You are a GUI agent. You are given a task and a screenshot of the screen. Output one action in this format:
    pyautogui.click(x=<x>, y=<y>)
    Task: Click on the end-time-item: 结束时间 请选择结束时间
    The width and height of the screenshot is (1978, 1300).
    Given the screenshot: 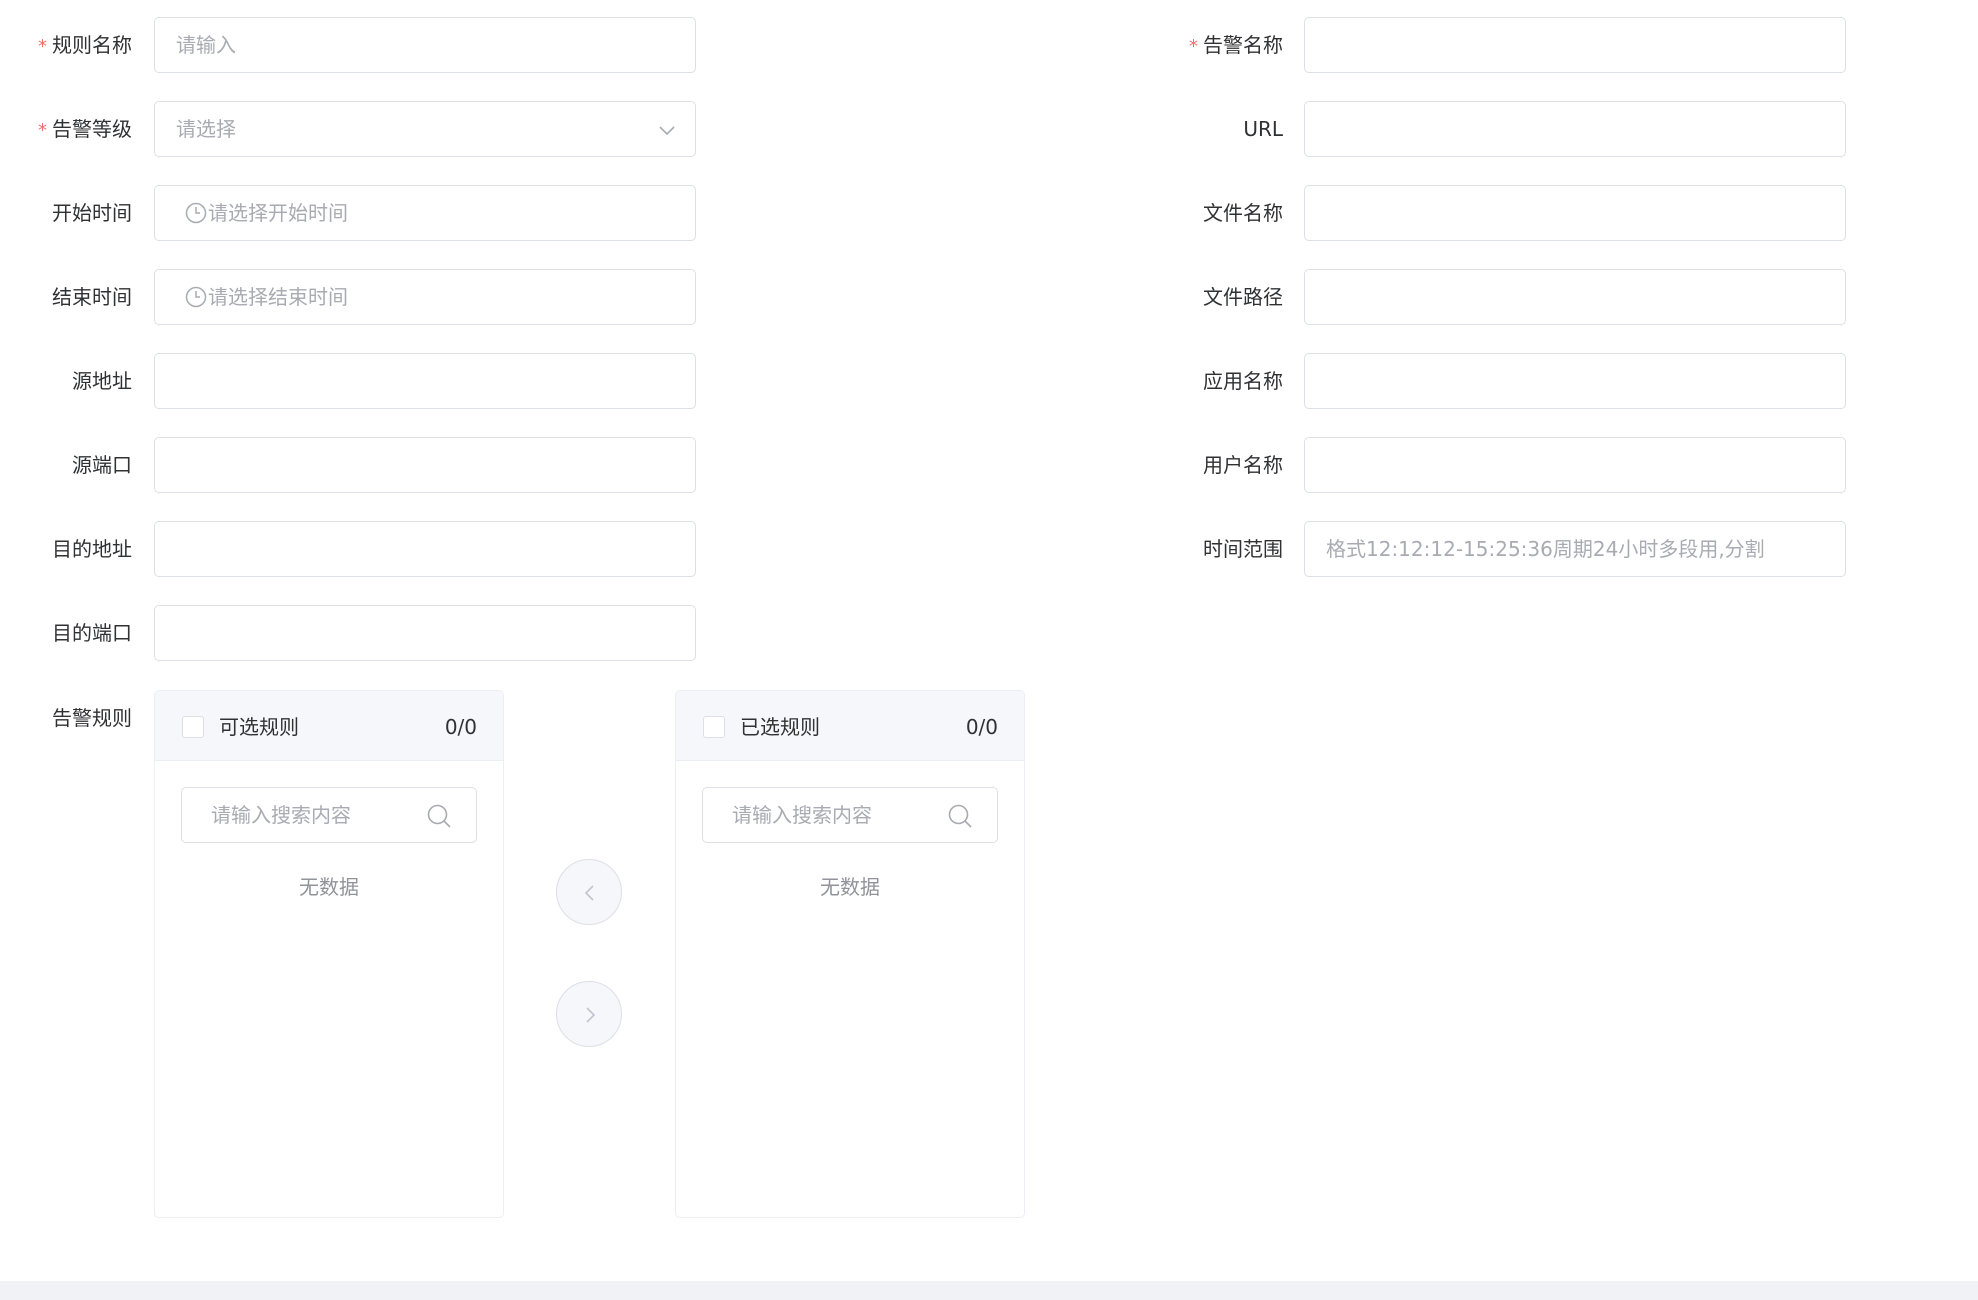 What is the action you would take?
    pyautogui.click(x=350, y=297)
    